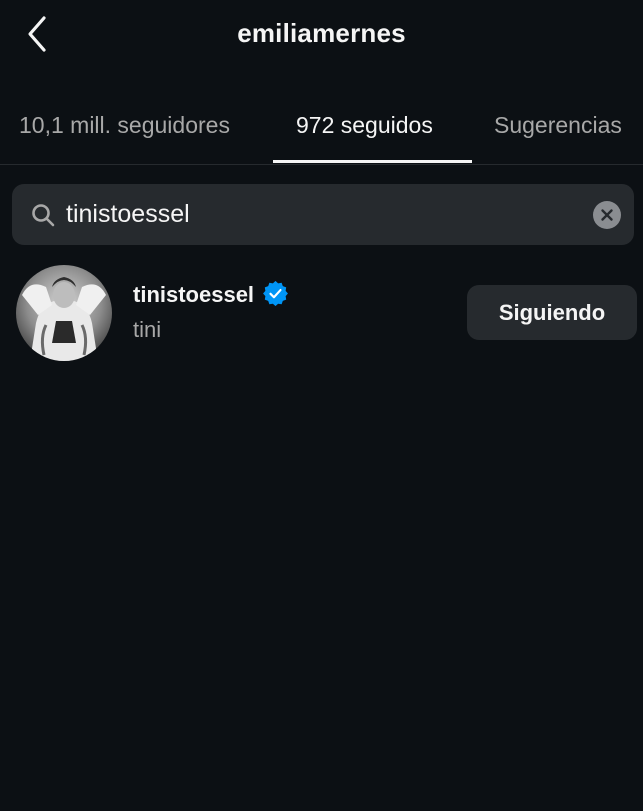  Describe the element at coordinates (552, 312) in the screenshot. I see `following-button: Siguiendo` at that location.